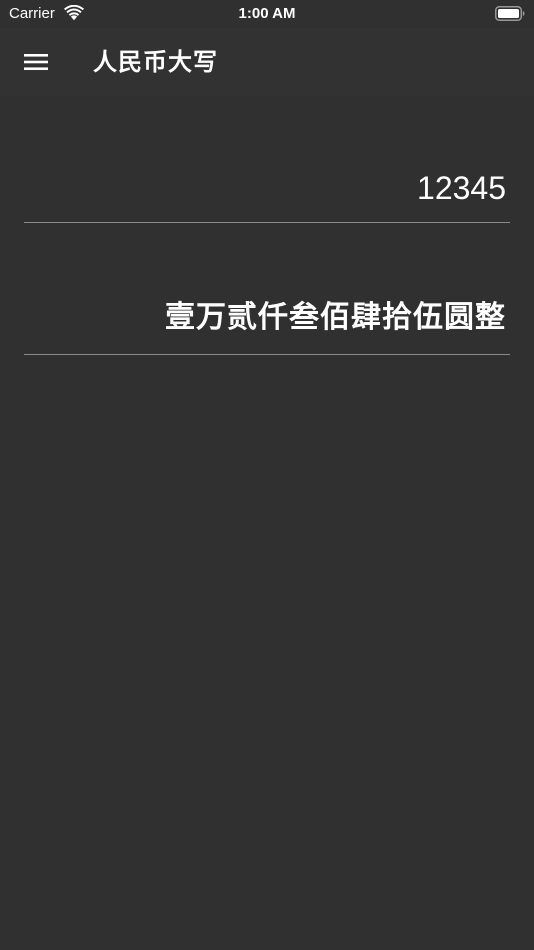  Describe the element at coordinates (267, 62) in the screenshot. I see `app-bar: 人民币大写` at that location.